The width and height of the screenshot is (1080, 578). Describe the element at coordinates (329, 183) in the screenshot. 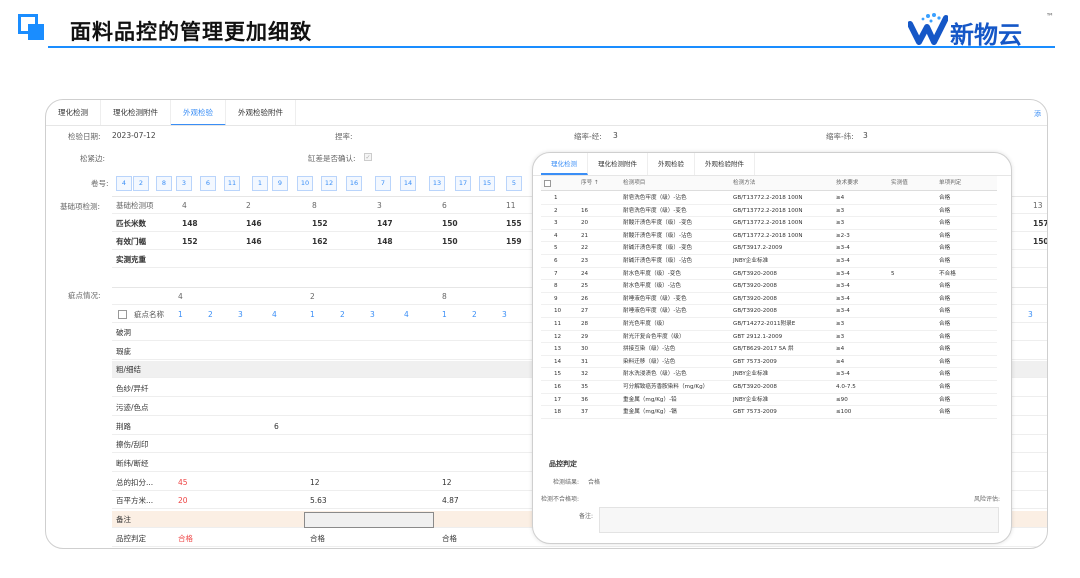

I see `roll-number-tag: 12` at that location.